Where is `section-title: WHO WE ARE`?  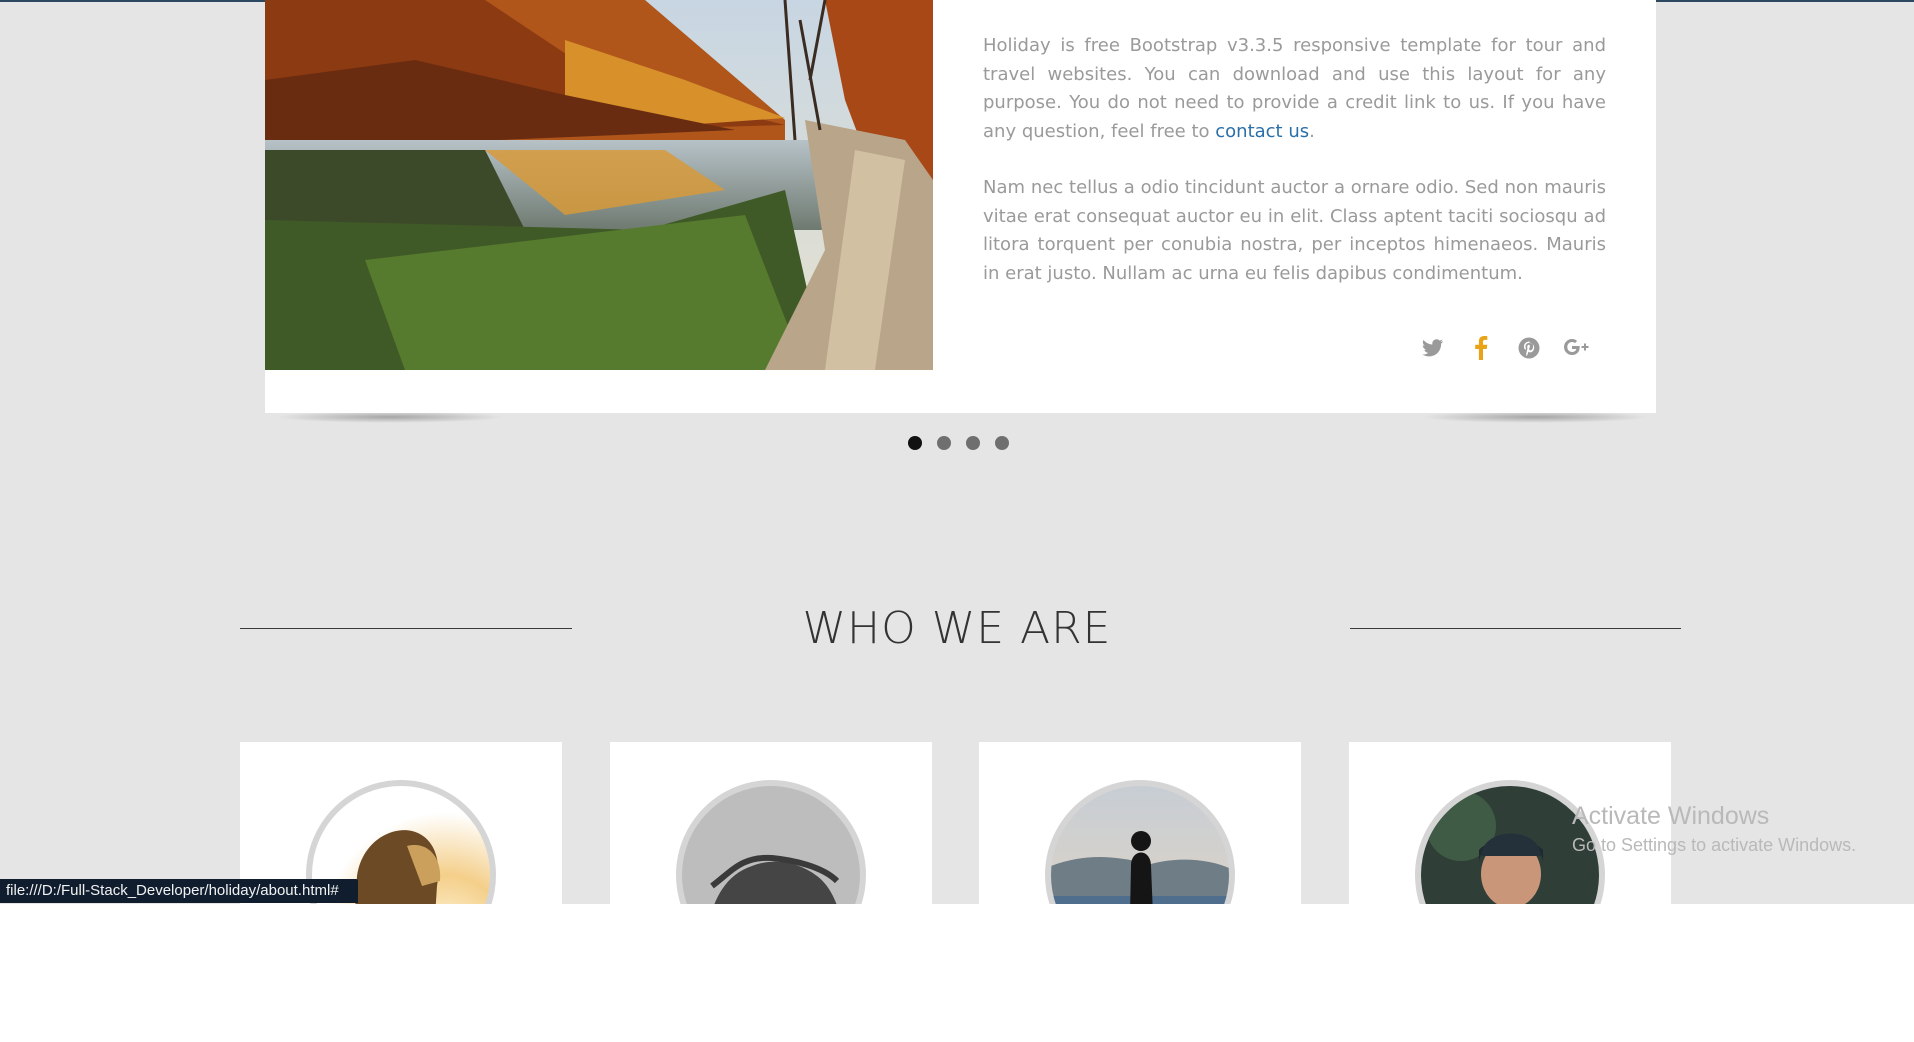 section-title: WHO WE ARE is located at coordinates (957, 628).